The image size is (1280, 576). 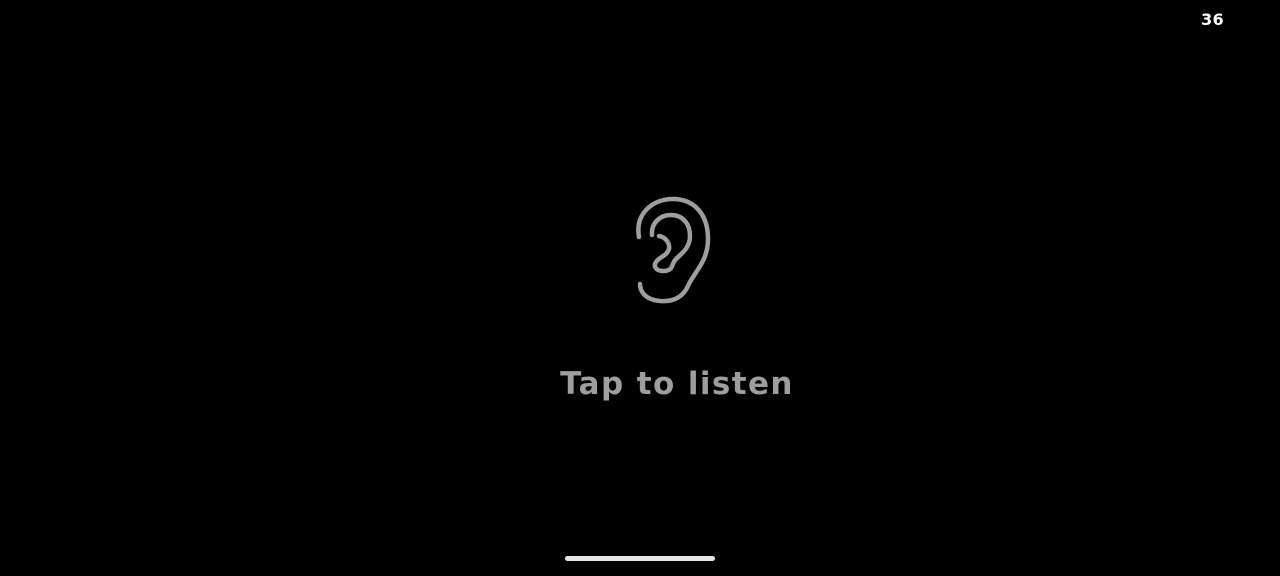 What do you see at coordinates (673, 250) in the screenshot?
I see `ear-icon` at bounding box center [673, 250].